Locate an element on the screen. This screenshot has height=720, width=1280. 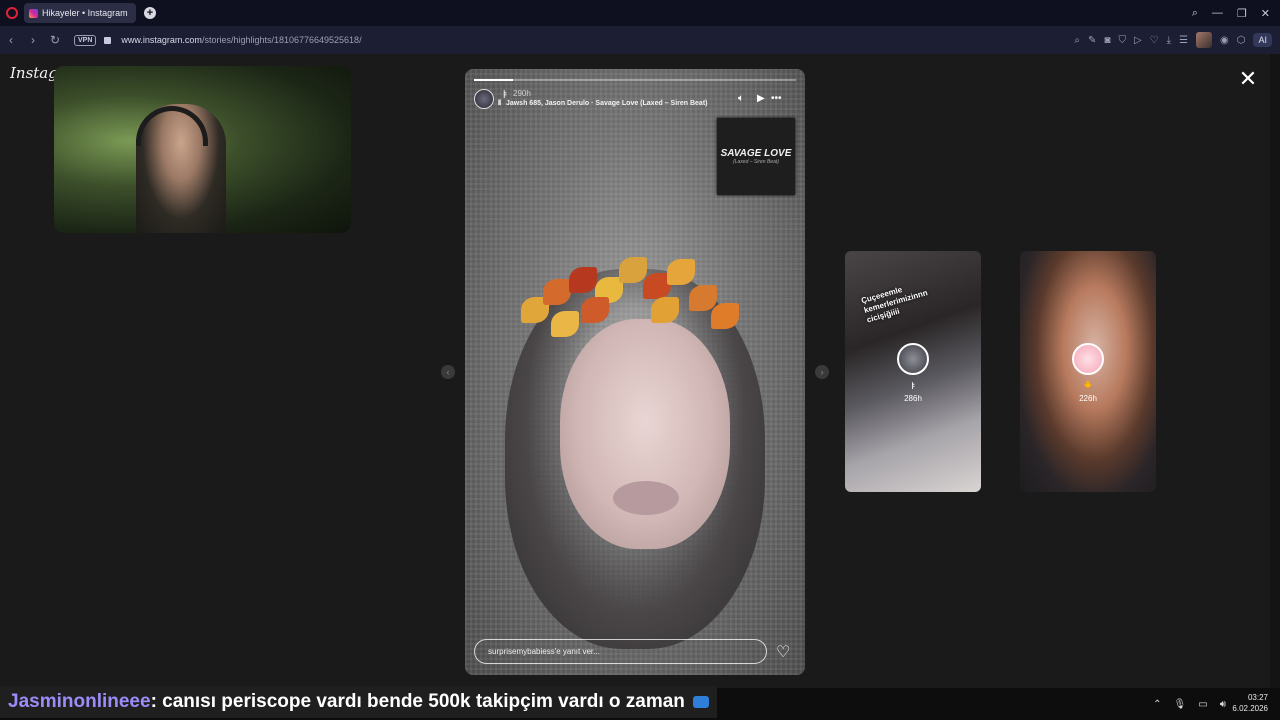
story-lips is located at coordinates (646, 498).